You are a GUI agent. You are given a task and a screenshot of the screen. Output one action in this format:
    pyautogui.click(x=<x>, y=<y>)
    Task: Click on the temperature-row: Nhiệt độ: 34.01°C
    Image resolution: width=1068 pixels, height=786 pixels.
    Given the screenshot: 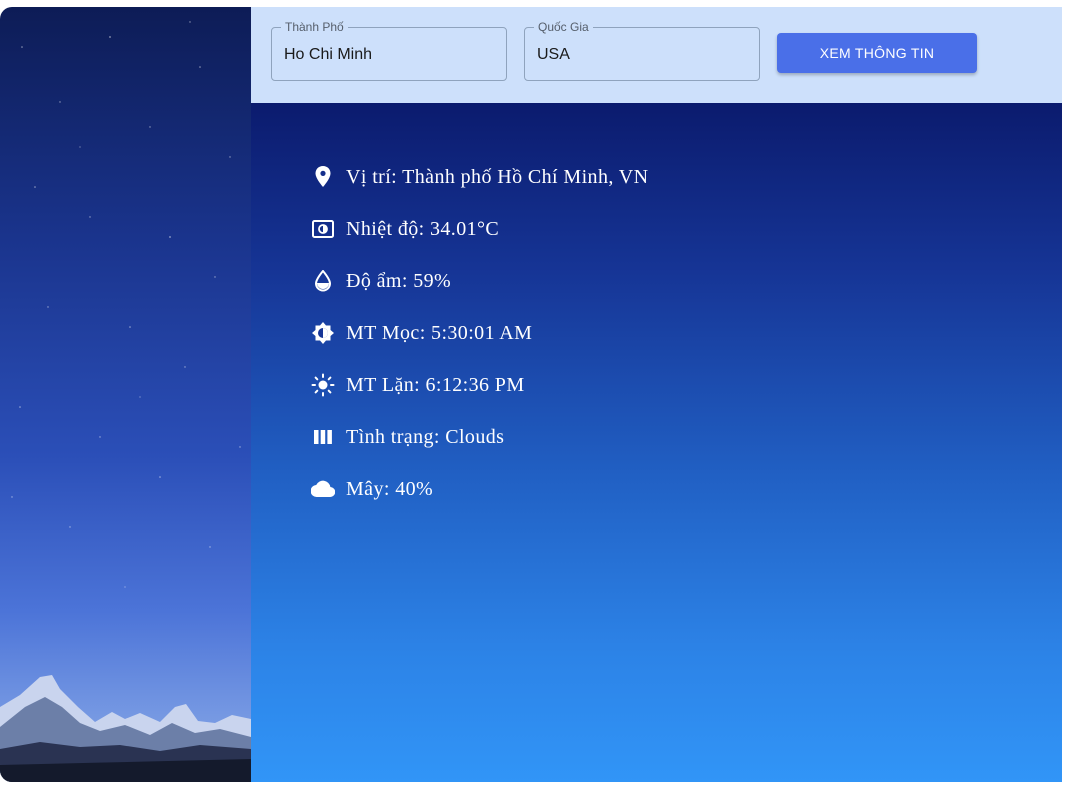 What is the action you would take?
    pyautogui.click(x=405, y=229)
    